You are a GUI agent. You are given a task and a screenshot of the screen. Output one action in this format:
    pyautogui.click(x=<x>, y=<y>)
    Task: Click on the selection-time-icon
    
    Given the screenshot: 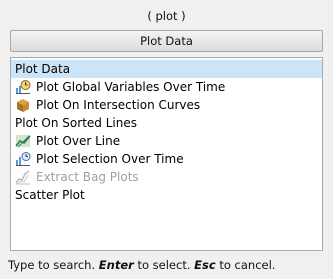 What is the action you would take?
    pyautogui.click(x=23, y=159)
    